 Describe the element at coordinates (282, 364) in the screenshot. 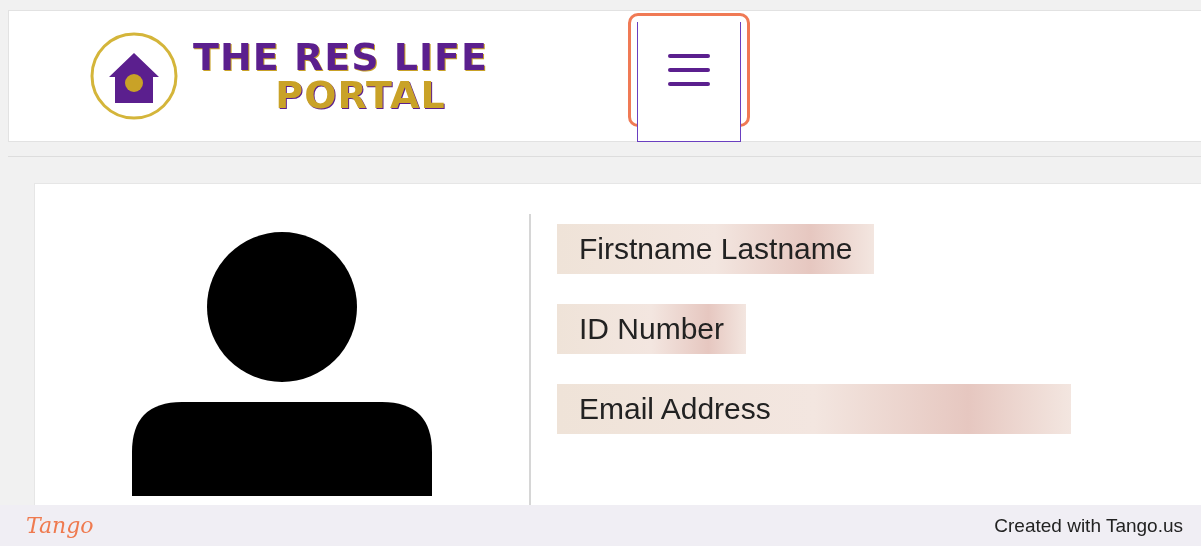

I see `avatar-icon` at that location.